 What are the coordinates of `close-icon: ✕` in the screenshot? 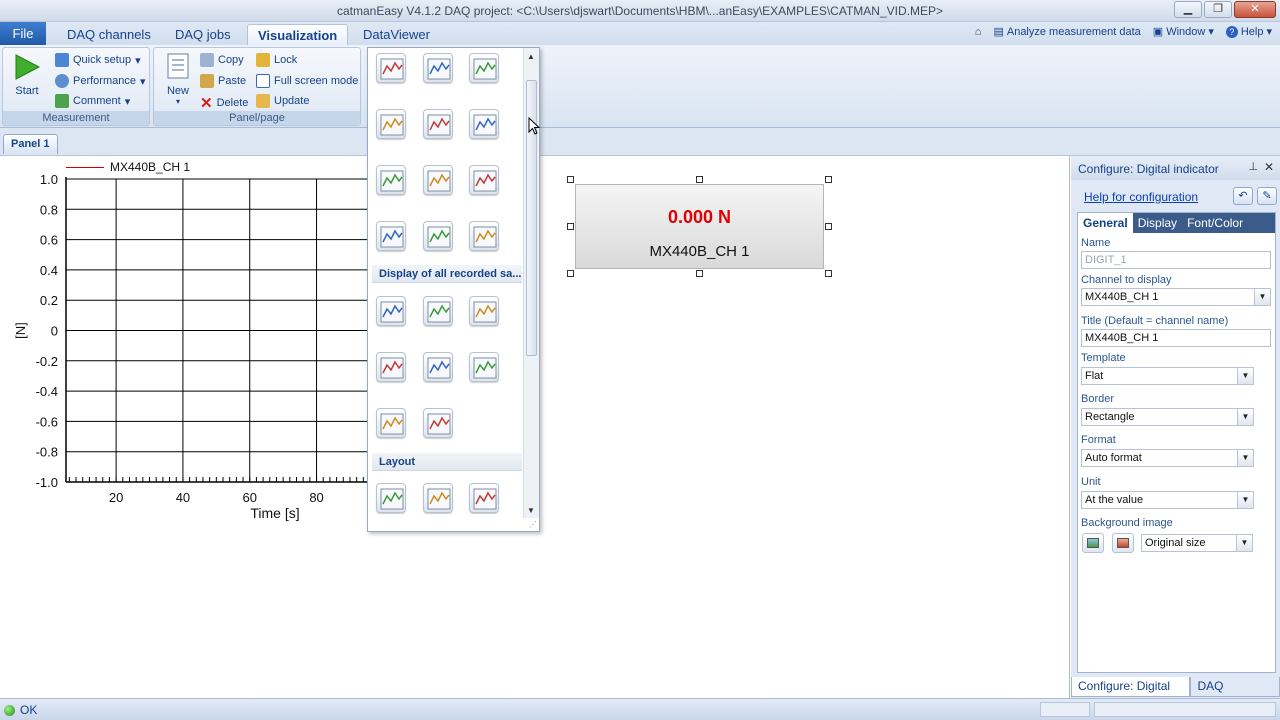 It's located at (1269, 167).